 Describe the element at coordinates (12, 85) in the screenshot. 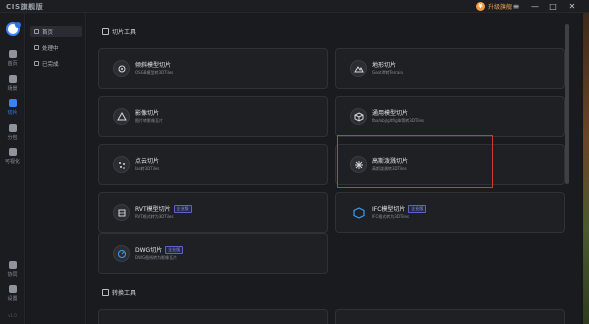

I see `rail-item-scene: 场景` at that location.